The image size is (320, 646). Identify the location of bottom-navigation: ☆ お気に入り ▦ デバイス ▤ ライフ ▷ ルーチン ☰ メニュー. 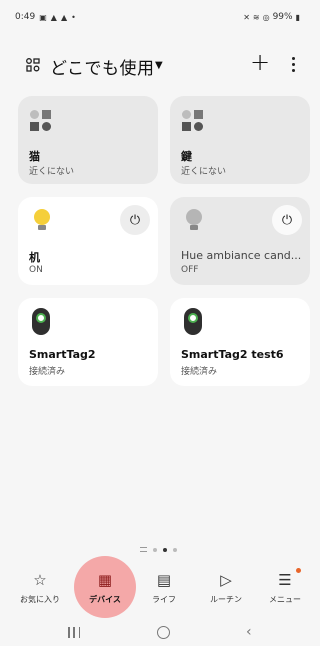
(157, 590).